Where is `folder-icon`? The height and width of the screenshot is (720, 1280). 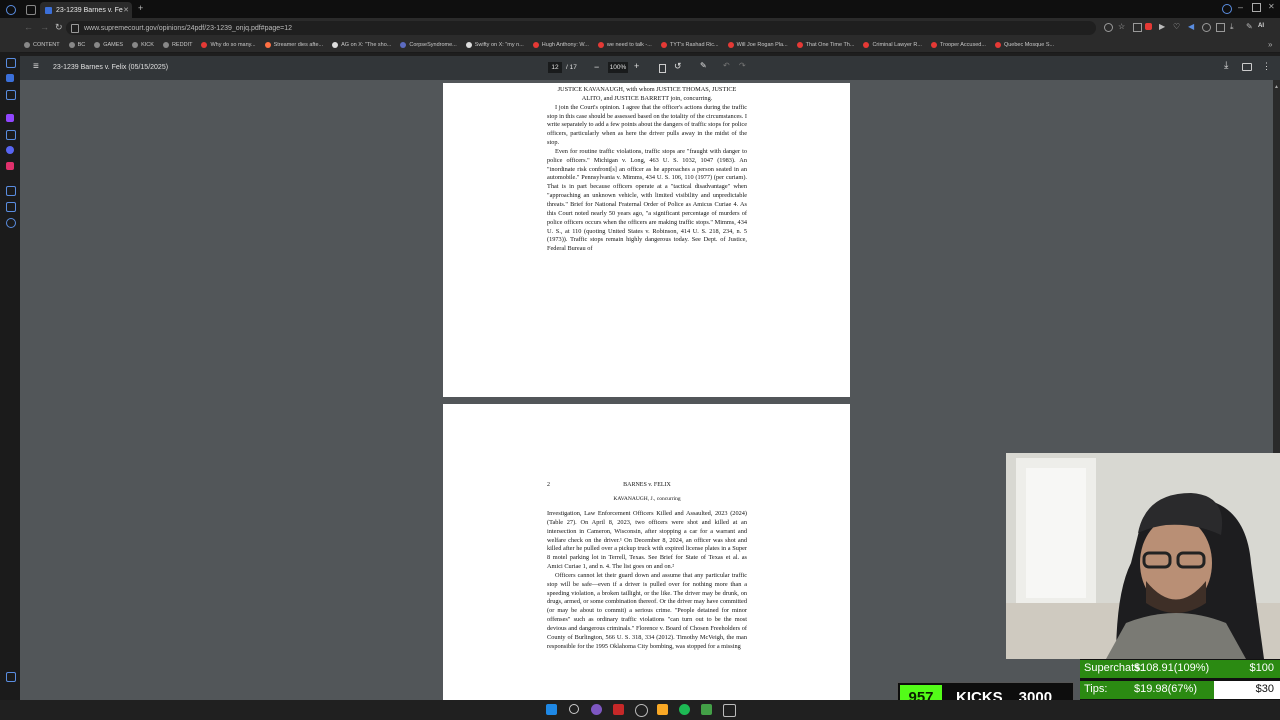 folder-icon is located at coordinates (135, 45).